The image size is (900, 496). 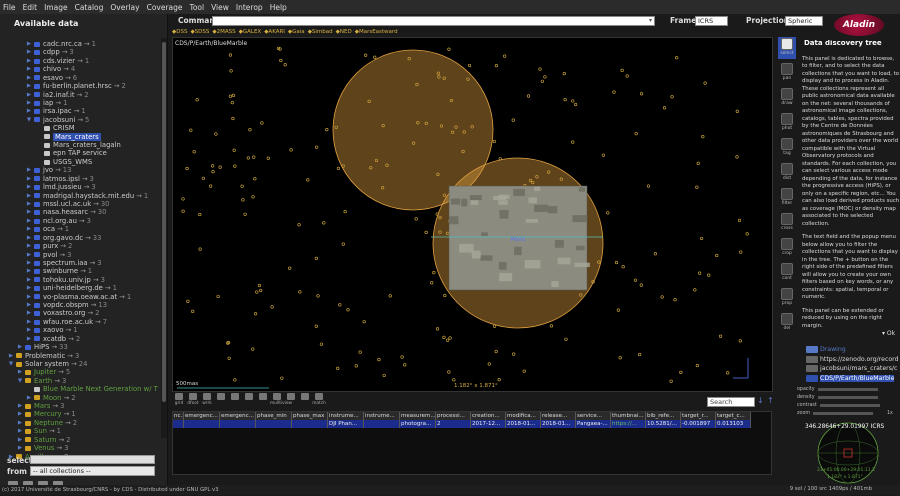 What do you see at coordinates (68, 204) in the screenshot?
I see `tree-item: ▶ mssl.ucl.ac.uk → 30` at bounding box center [68, 204].